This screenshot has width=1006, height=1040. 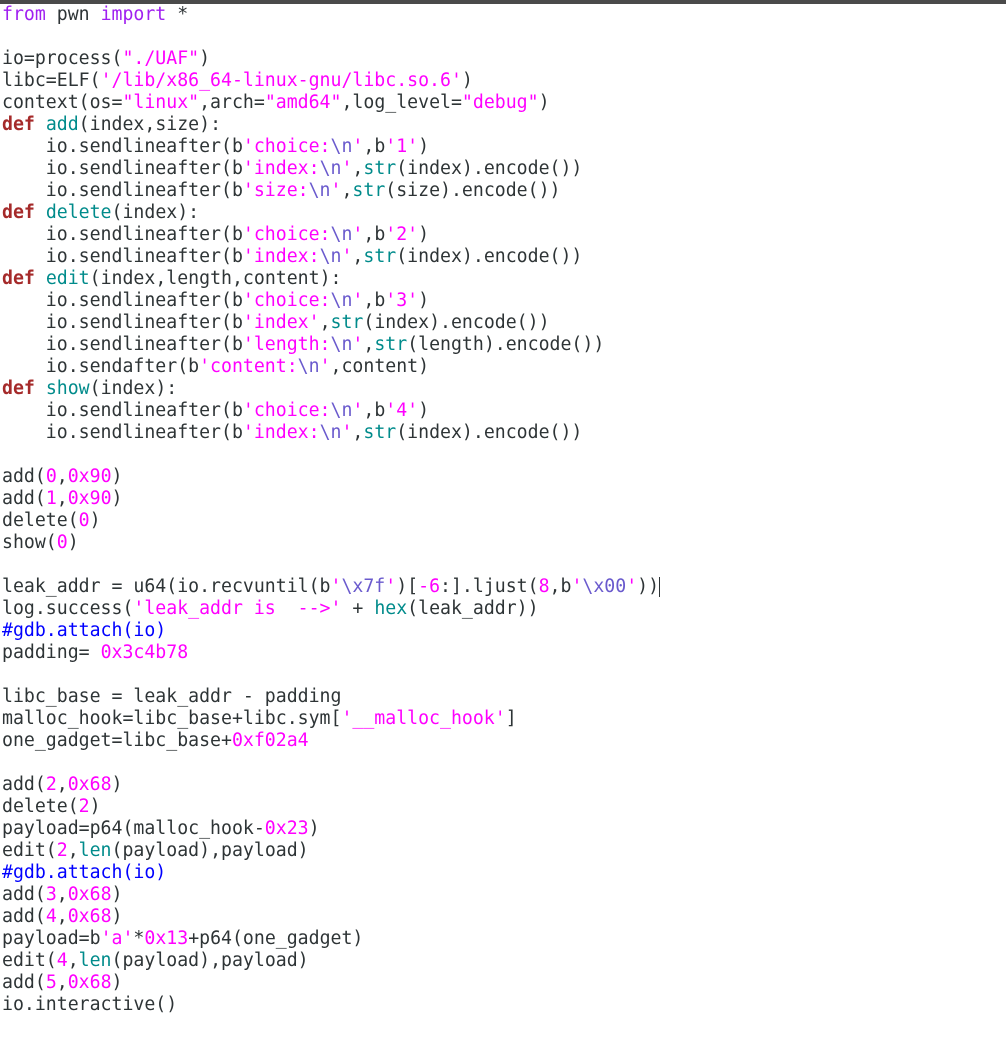 I want to click on code-line: add(4,0x68), so click(x=502, y=917).